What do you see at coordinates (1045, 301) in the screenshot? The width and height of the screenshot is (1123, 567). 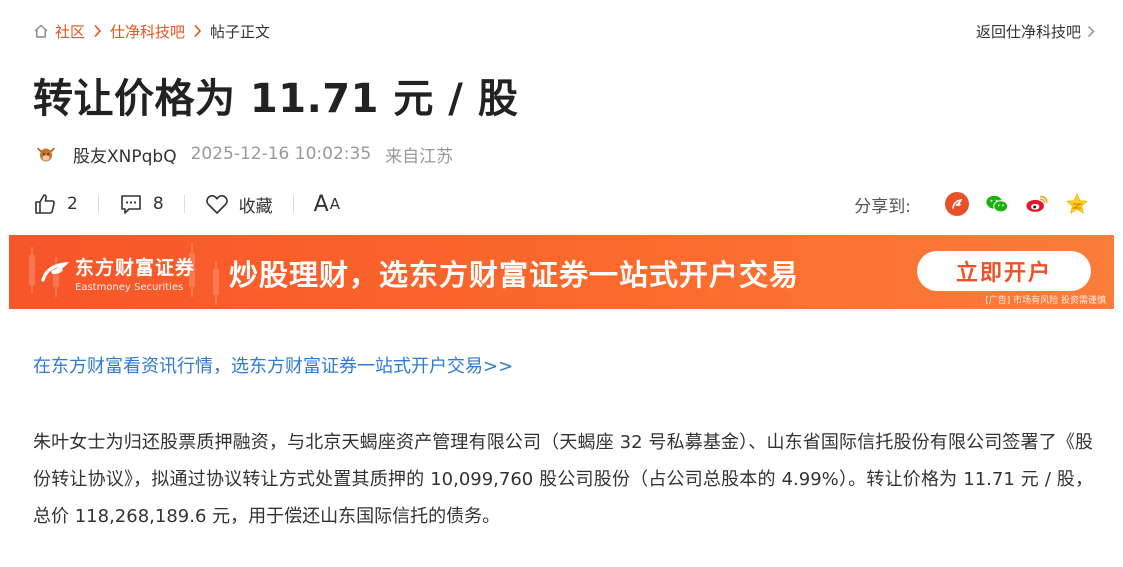 I see `ad-disclaimer: [广告] 市场有风险 投资需谨慎` at bounding box center [1045, 301].